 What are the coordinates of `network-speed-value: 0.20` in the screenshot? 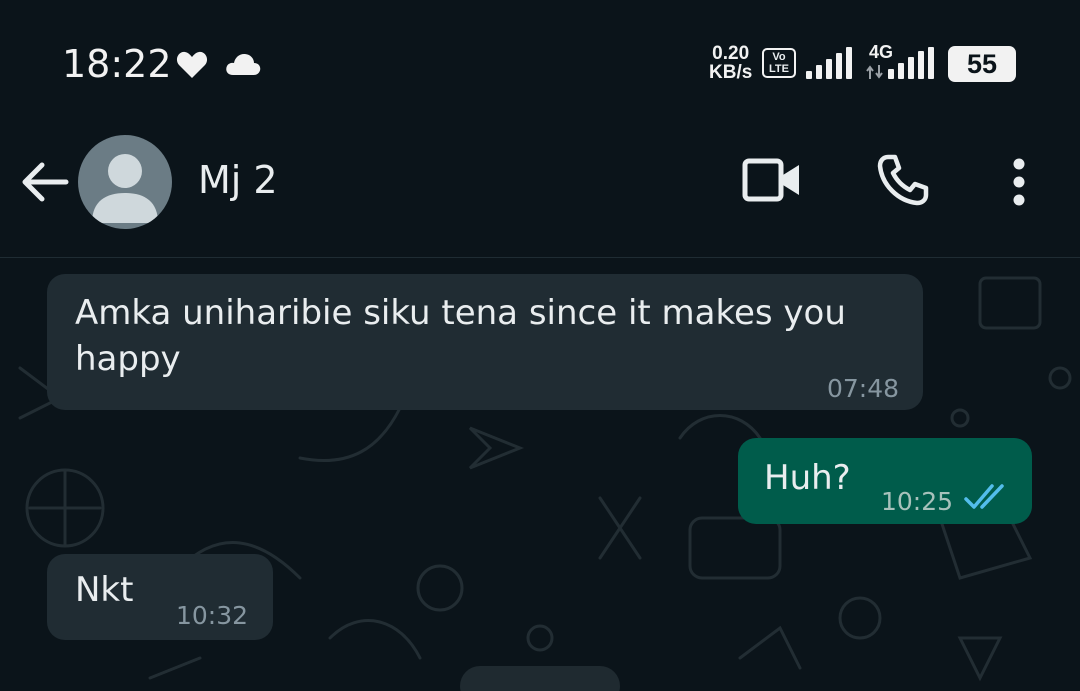 It's located at (731, 53).